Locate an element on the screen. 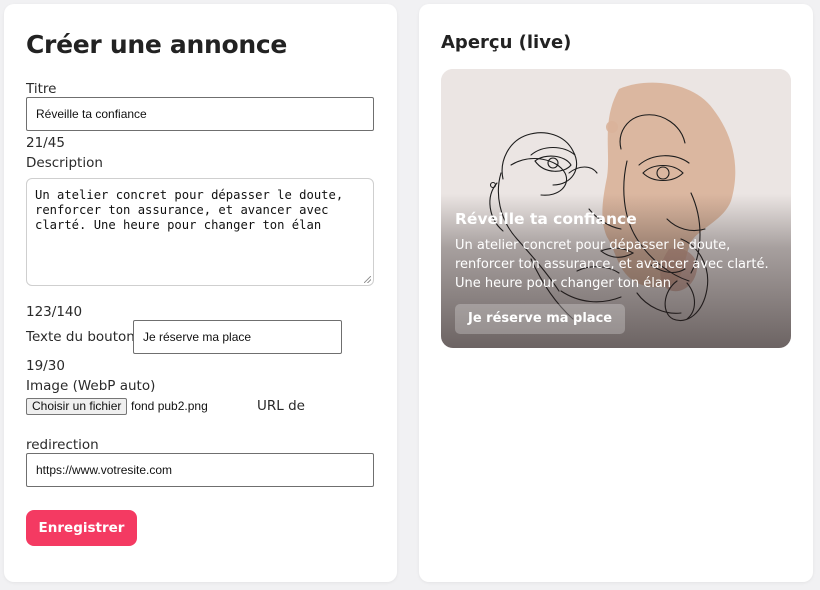  url-label-part2: redirection is located at coordinates (62, 445).